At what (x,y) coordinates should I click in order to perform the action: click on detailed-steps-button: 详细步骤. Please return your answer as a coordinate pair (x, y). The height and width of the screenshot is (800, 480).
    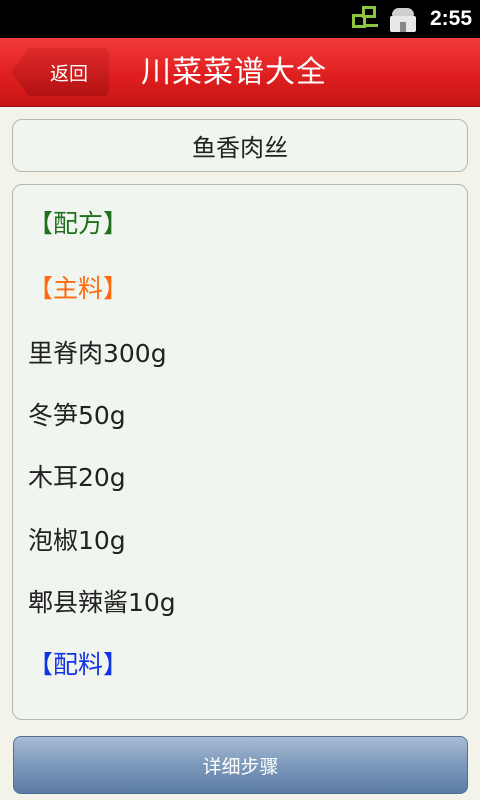
    Looking at the image, I should click on (240, 765).